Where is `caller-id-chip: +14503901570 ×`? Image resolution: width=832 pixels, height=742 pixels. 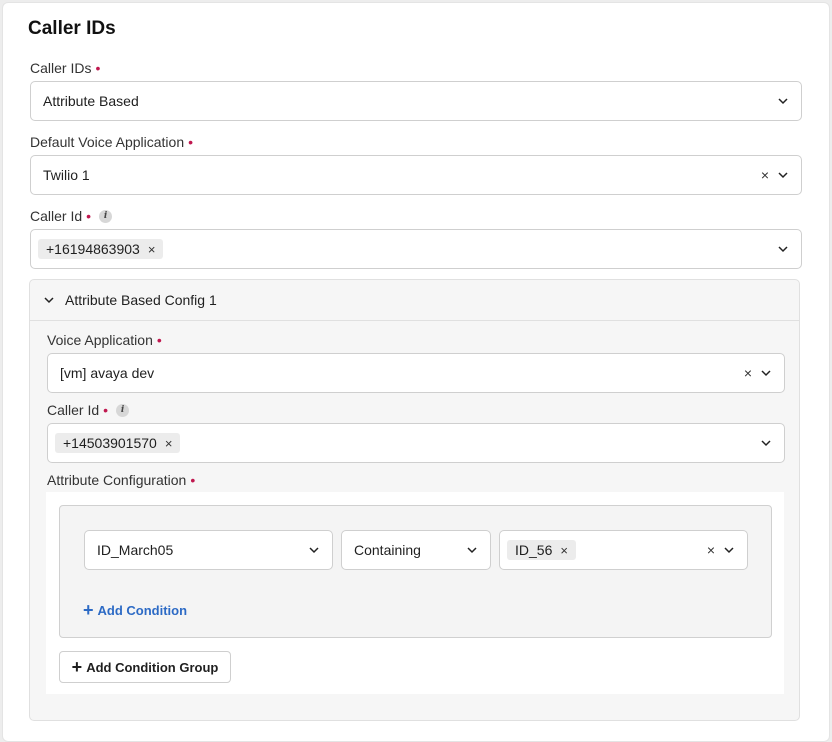
caller-id-chip: +14503901570 × is located at coordinates (118, 443).